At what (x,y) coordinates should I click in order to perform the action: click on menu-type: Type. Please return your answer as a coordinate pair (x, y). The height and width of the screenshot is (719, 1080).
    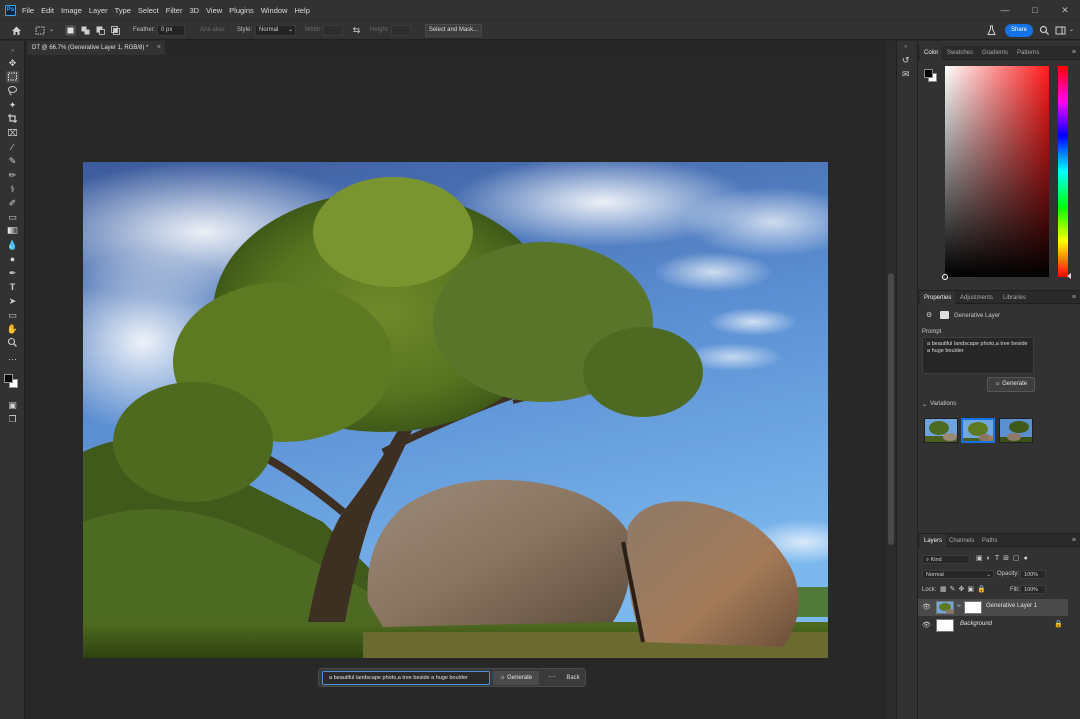
    Looking at the image, I should click on (123, 10).